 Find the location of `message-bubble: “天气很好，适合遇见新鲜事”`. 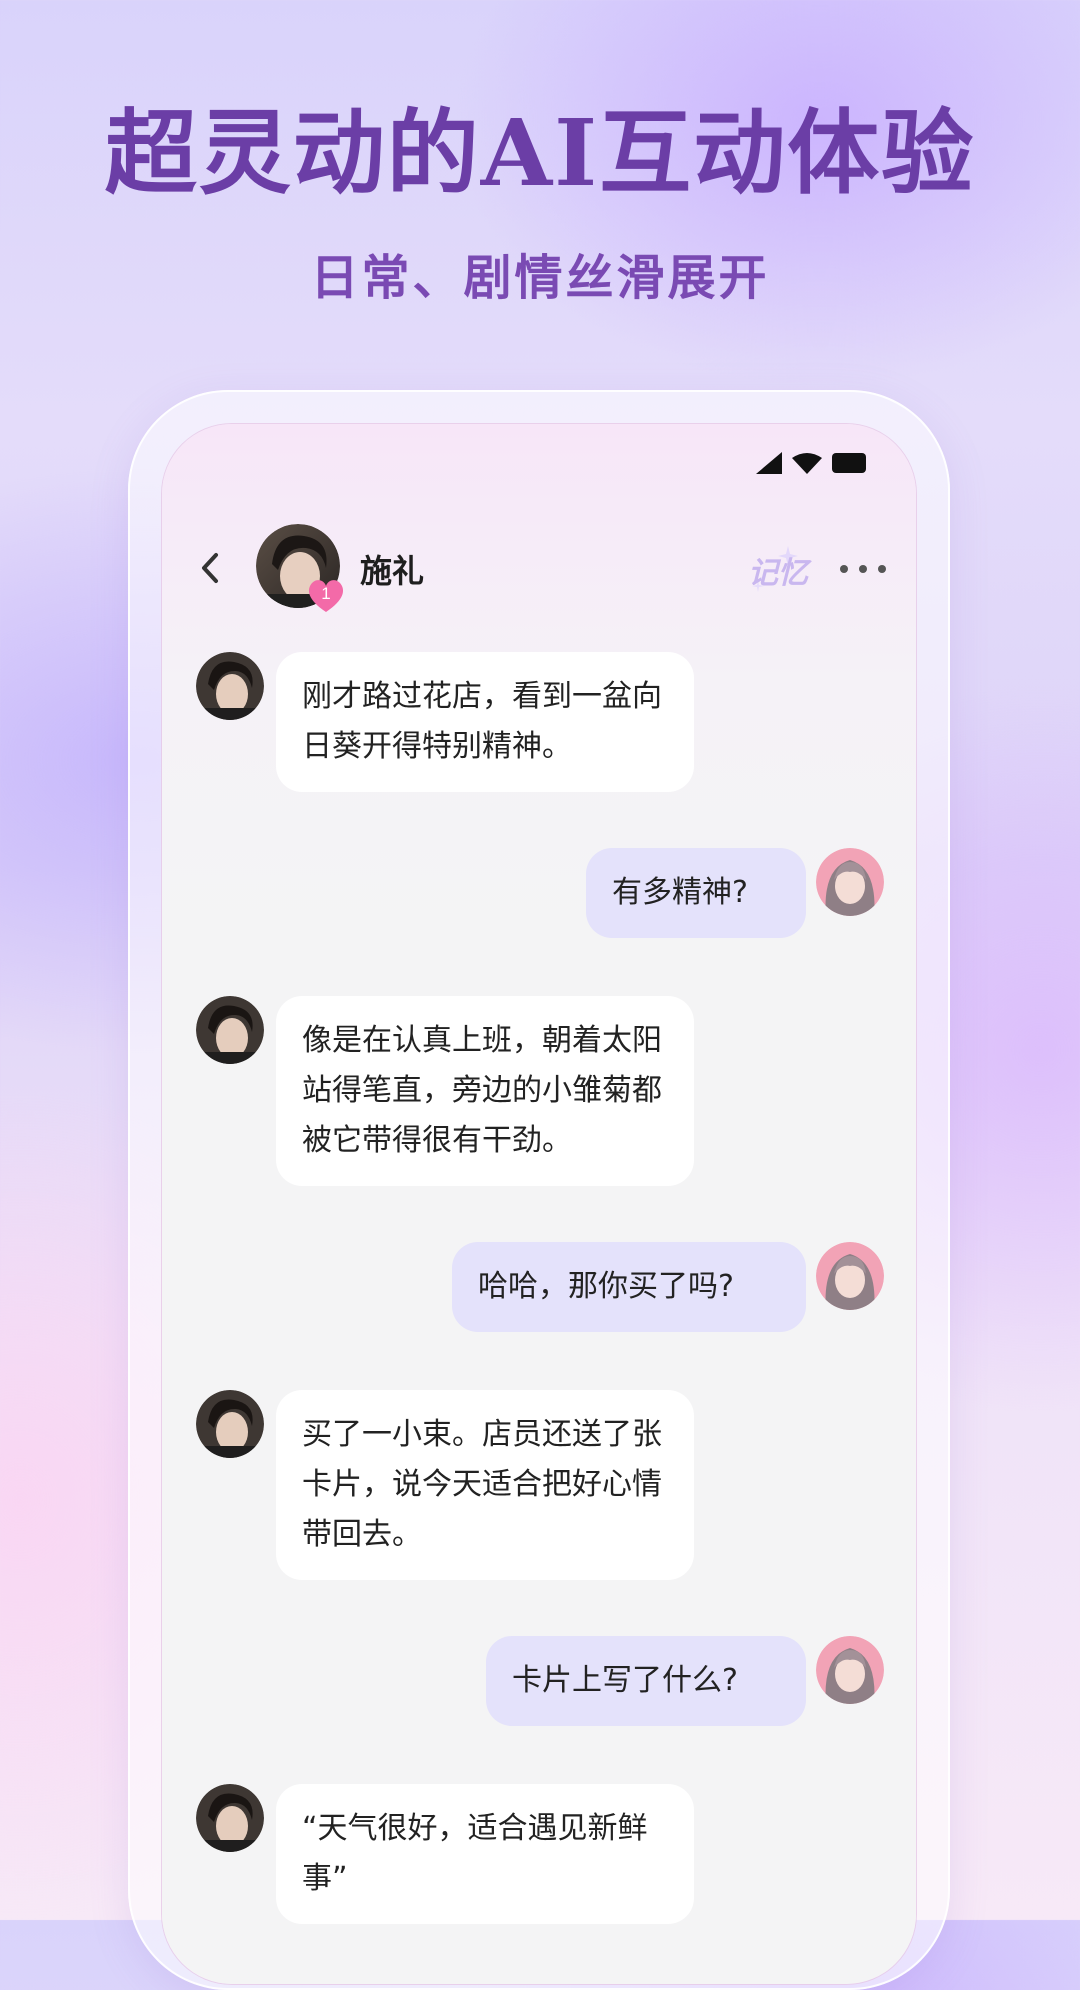

message-bubble: “天气很好，适合遇见新鲜事” is located at coordinates (485, 1854).